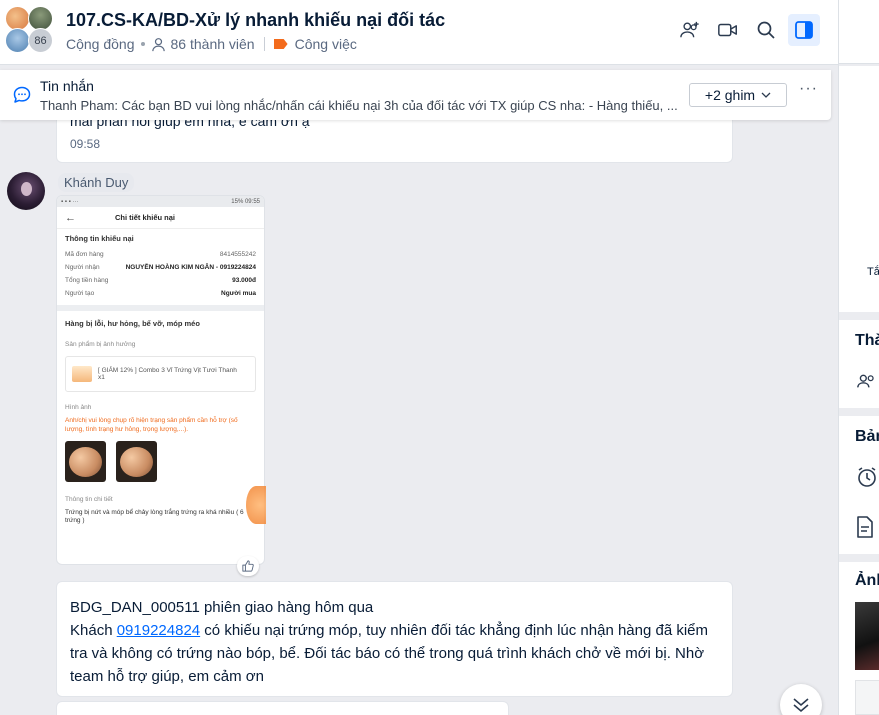 The width and height of the screenshot is (879, 715). Describe the element at coordinates (801, 705) in the screenshot. I see `double-chevron-down-icon` at that location.